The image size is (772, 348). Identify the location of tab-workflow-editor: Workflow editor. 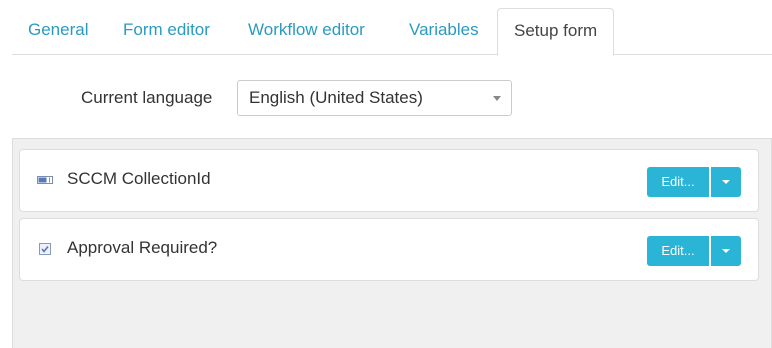
(306, 31).